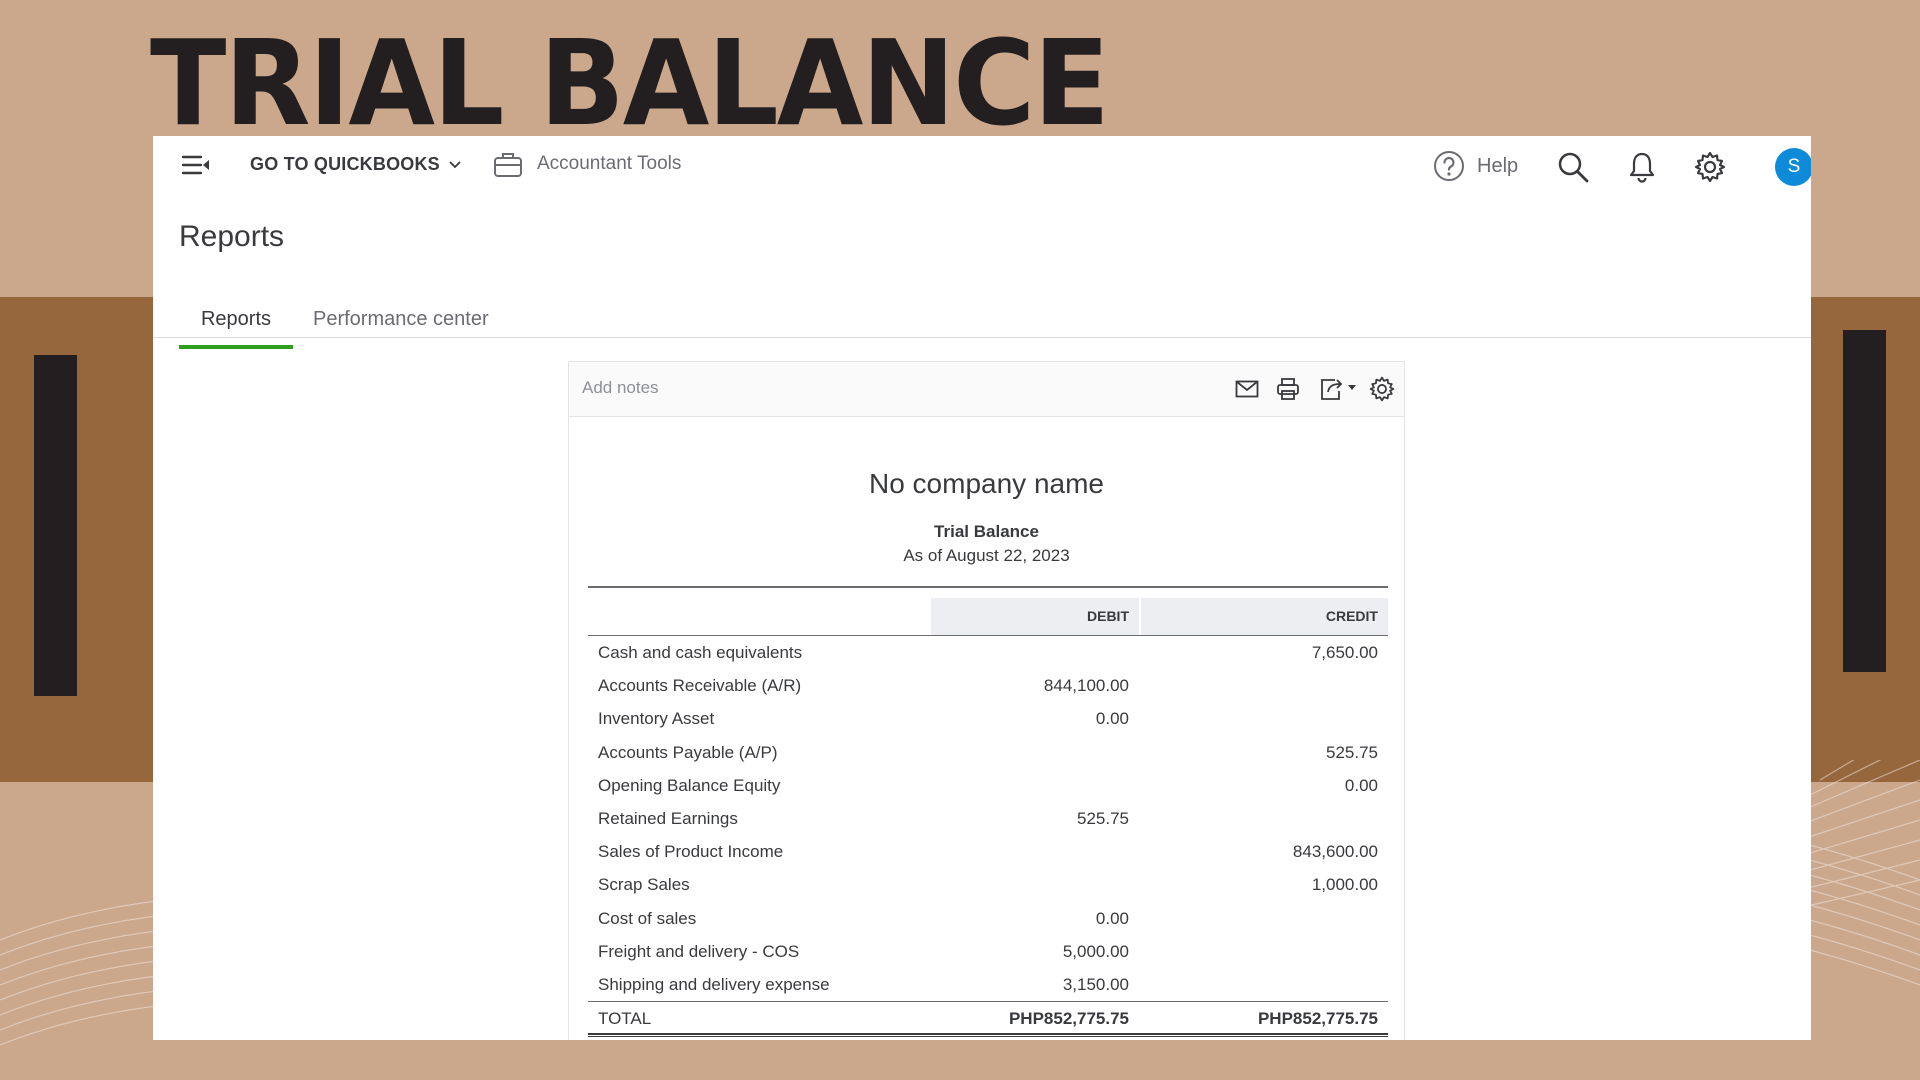 This screenshot has width=1920, height=1080. Describe the element at coordinates (1259, 752) in the screenshot. I see `credit-cell: 525.75` at that location.